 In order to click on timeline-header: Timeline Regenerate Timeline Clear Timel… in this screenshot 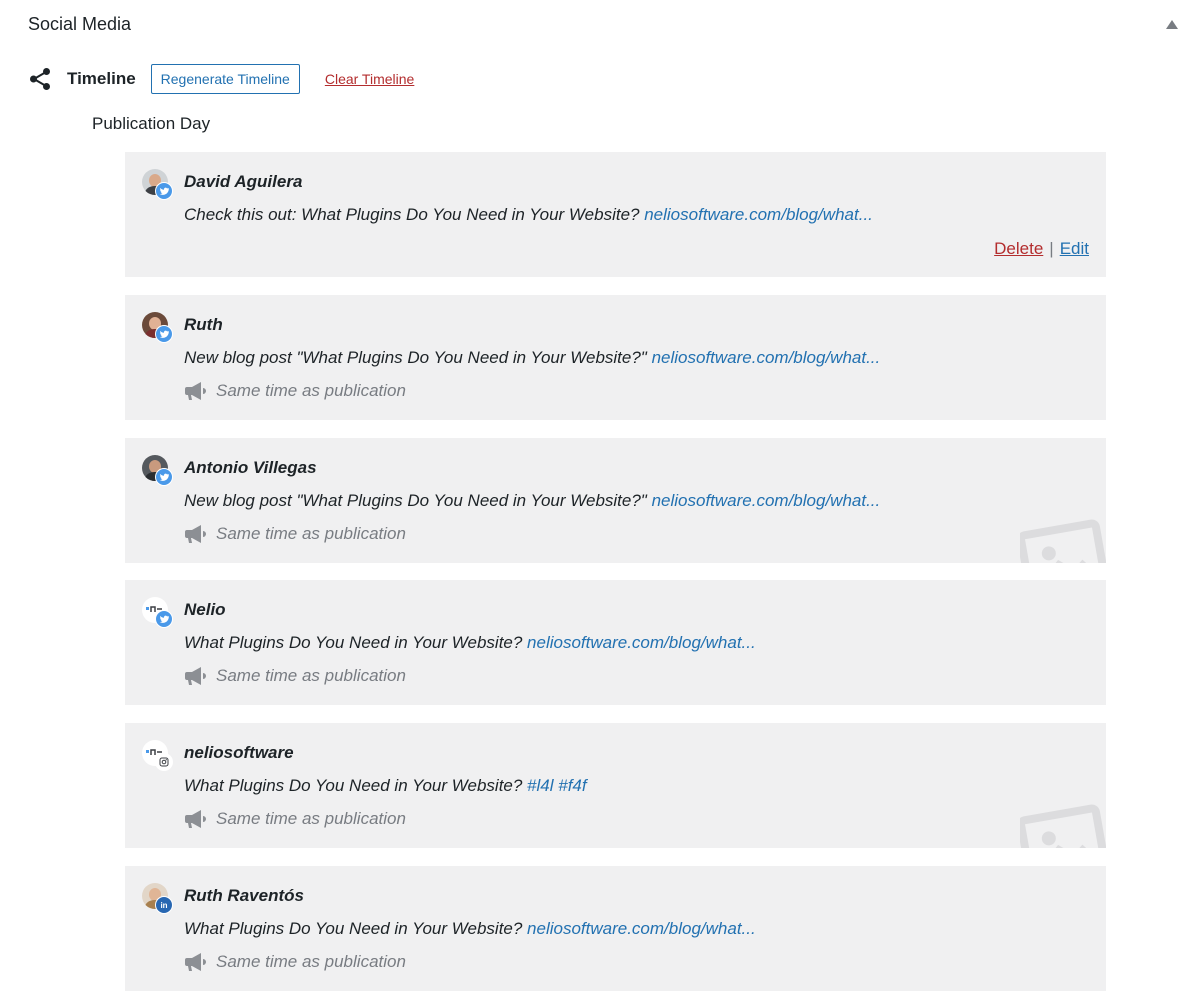, I will do `click(221, 79)`.